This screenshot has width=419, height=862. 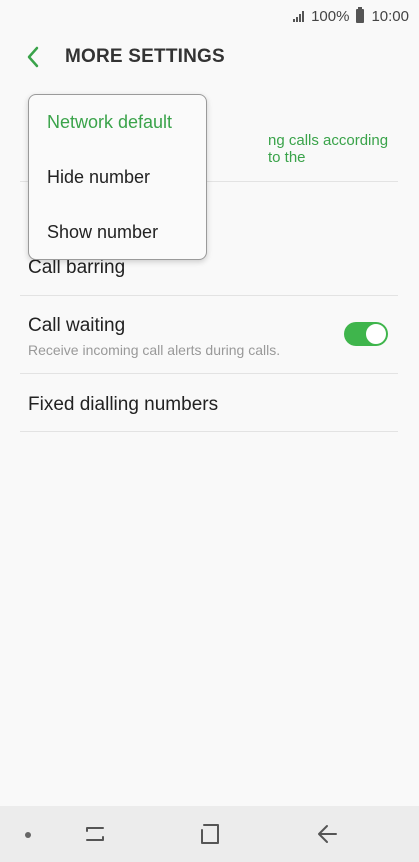 I want to click on dot-icon, so click(x=28, y=835).